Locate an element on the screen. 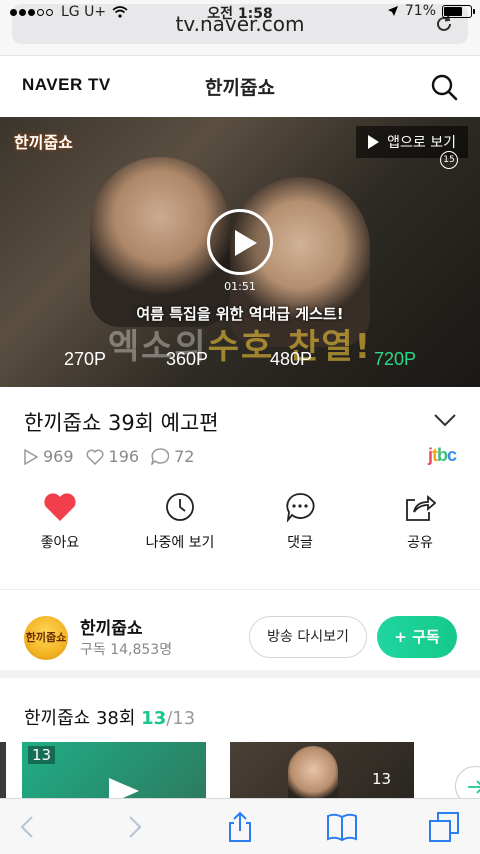 The width and height of the screenshot is (480, 854). play-count-value: 969 is located at coordinates (58, 456).